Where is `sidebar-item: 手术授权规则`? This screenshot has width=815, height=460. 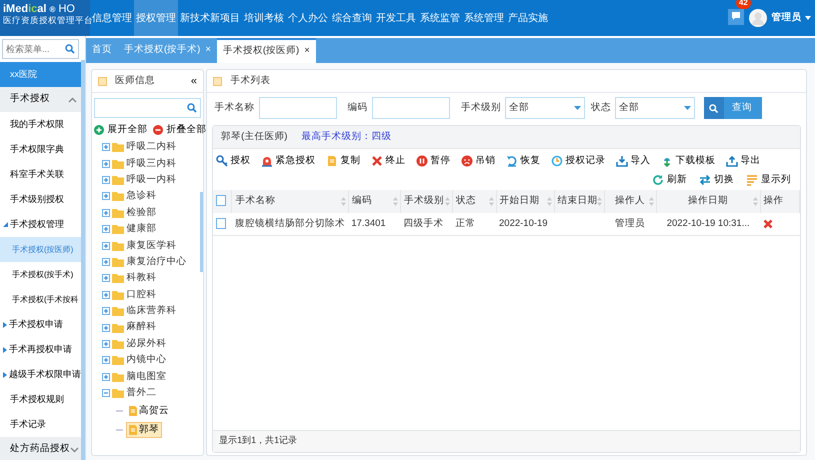
sidebar-item: 手术授权规则 is located at coordinates (42, 399).